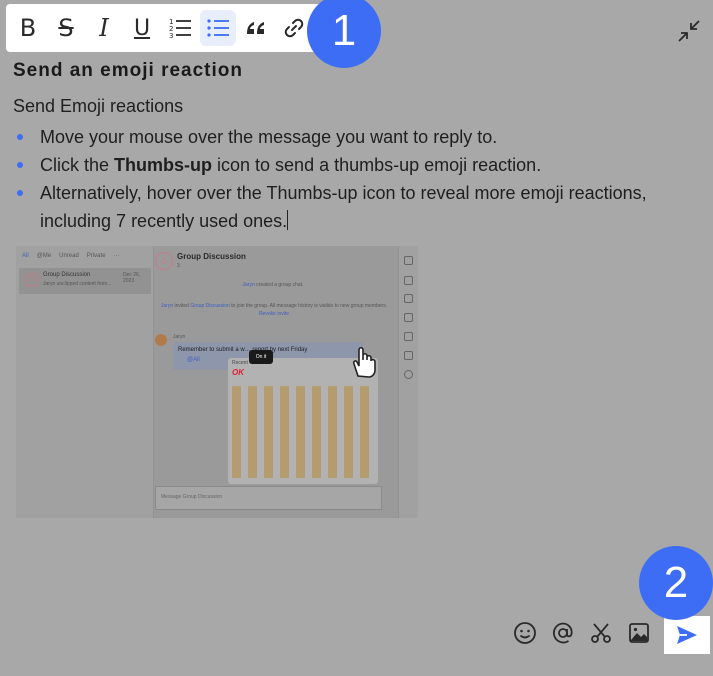 The image size is (713, 676). I want to click on emoji-button, so click(525, 633).